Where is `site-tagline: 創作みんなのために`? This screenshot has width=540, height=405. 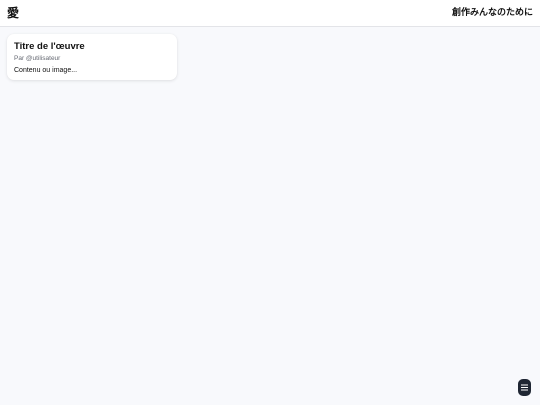 site-tagline: 創作みんなのために is located at coordinates (492, 13).